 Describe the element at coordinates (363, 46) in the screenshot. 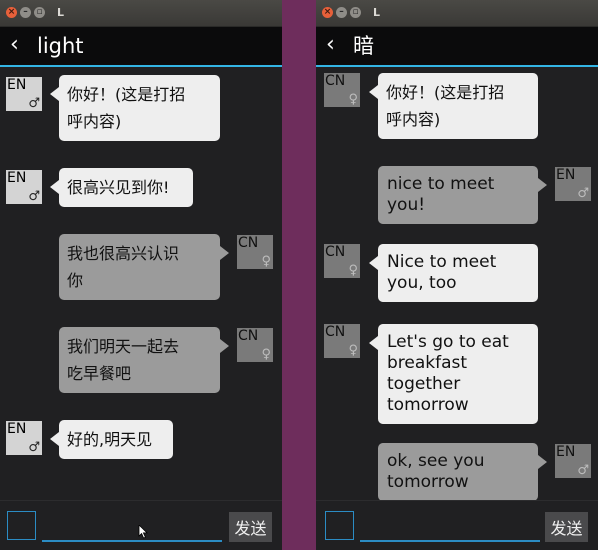

I see `app-title: 暗` at that location.